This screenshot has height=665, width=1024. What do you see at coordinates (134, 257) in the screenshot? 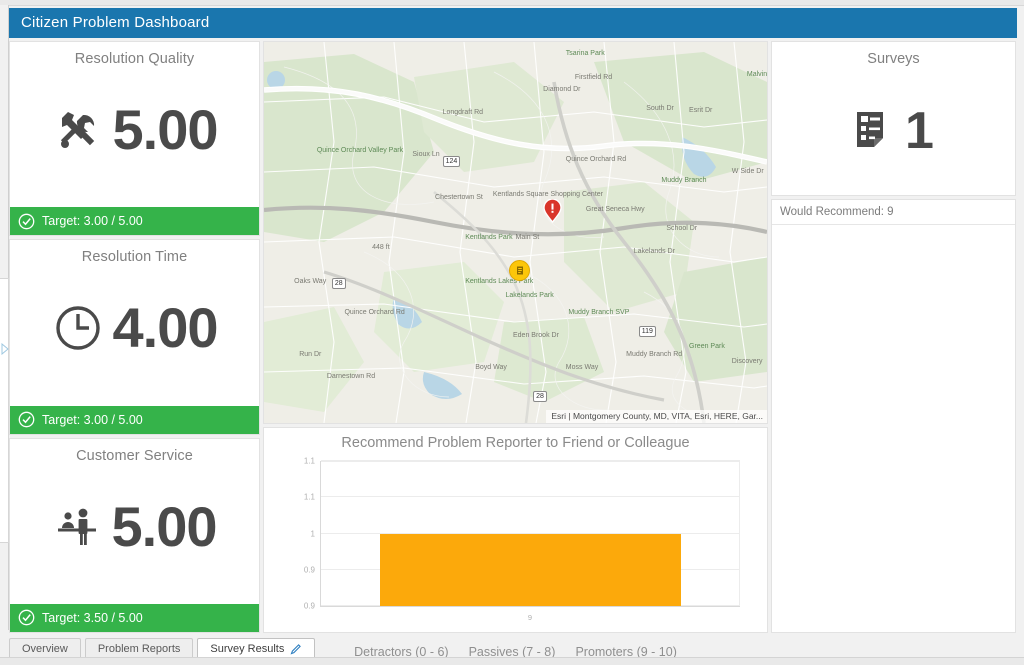
I see `kpi-title: Resolution Time` at bounding box center [134, 257].